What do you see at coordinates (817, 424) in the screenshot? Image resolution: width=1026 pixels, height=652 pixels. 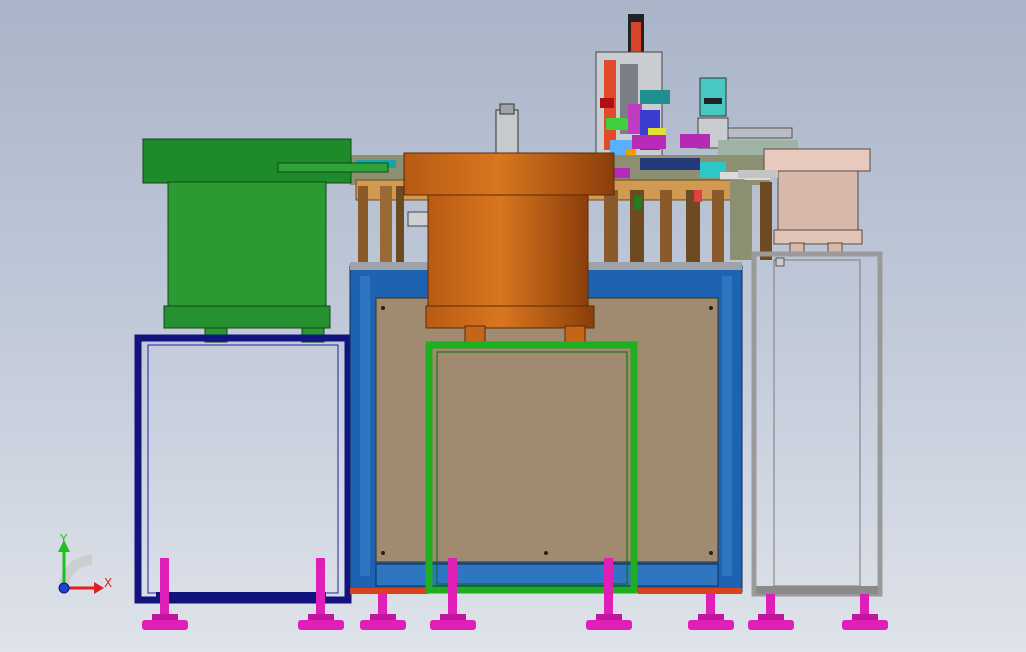 I see `right-stand` at bounding box center [817, 424].